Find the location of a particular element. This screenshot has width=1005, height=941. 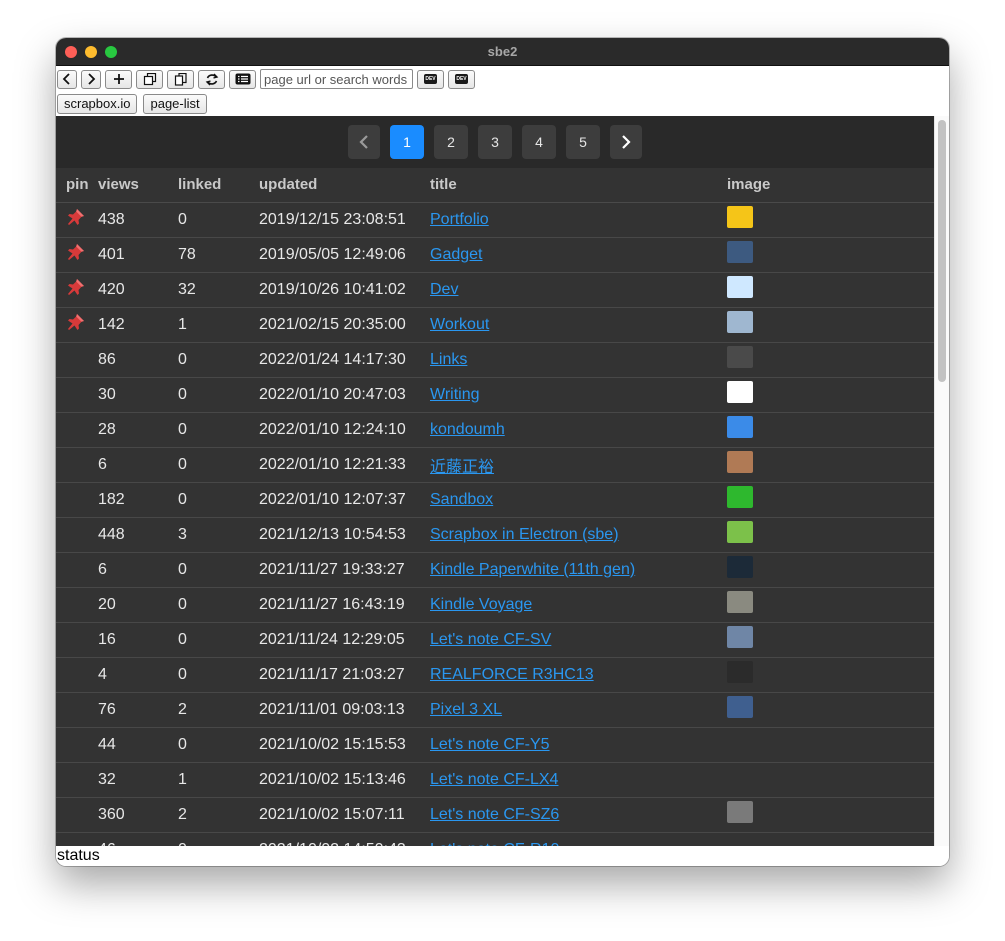

new-page-button is located at coordinates (118, 79).